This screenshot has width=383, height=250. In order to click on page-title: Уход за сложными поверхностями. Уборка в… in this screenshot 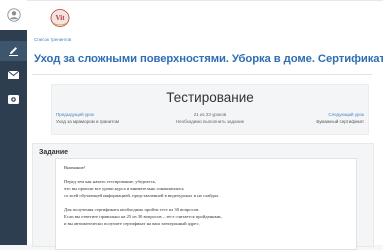, I will do `click(208, 59)`.